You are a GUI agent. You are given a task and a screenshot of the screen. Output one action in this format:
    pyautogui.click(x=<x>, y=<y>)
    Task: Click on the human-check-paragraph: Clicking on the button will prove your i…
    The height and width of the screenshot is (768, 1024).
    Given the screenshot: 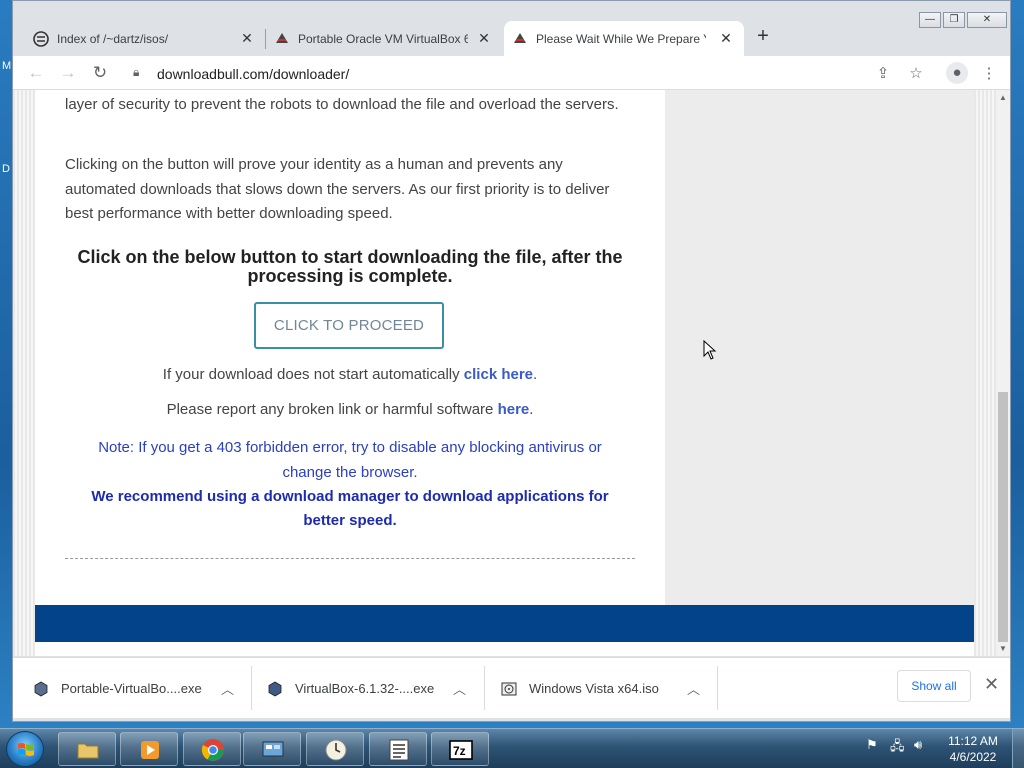 What is the action you would take?
    pyautogui.click(x=337, y=189)
    